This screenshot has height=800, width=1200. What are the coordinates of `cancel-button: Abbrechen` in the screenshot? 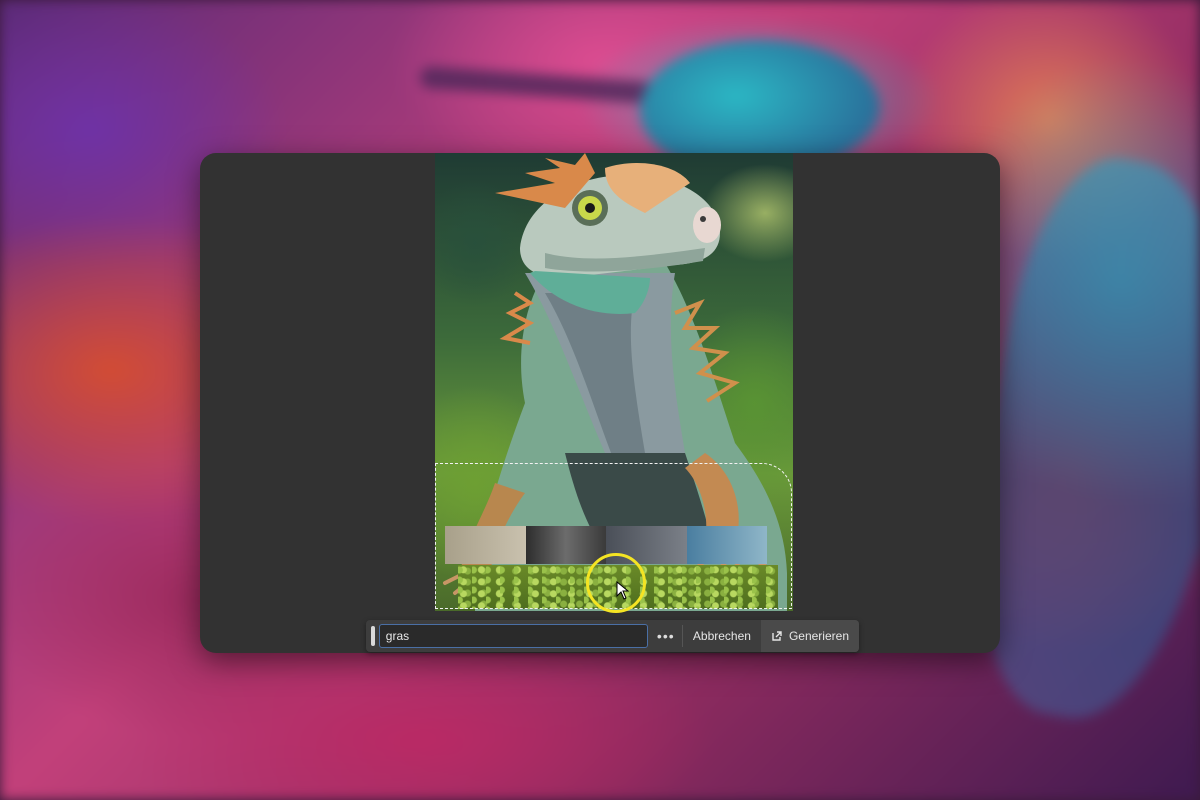 It's located at (722, 636).